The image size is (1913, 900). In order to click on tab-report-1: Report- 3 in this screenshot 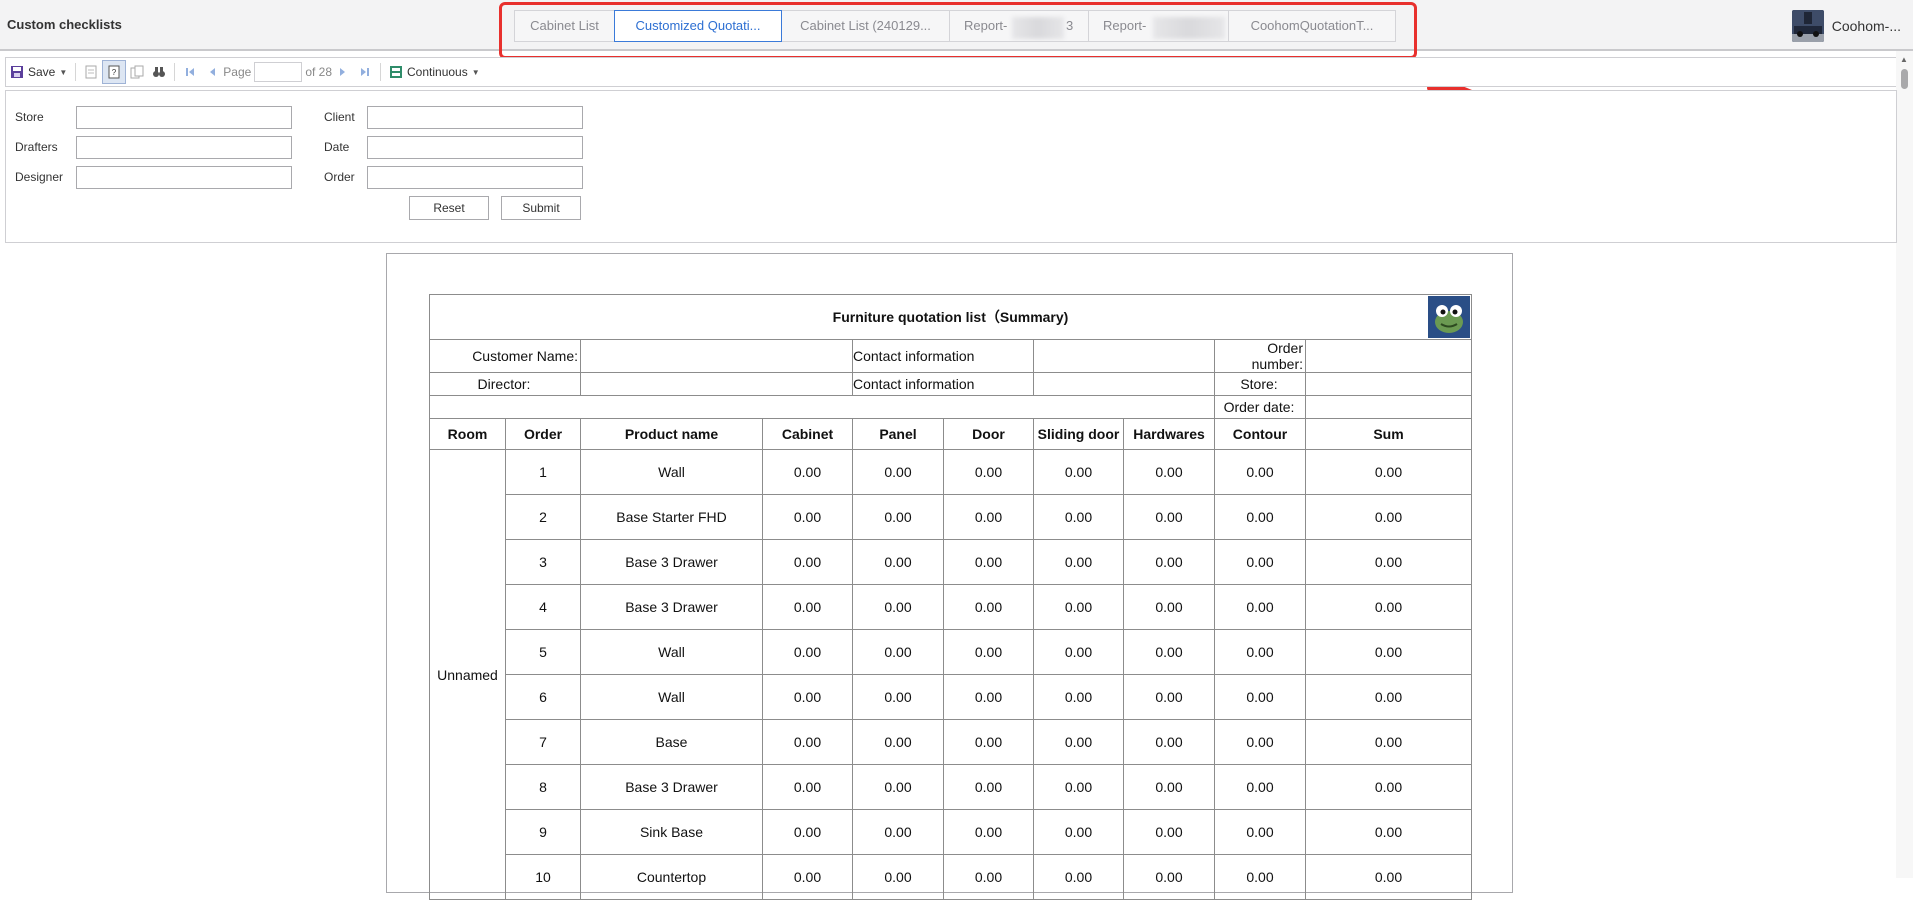, I will do `click(1019, 26)`.